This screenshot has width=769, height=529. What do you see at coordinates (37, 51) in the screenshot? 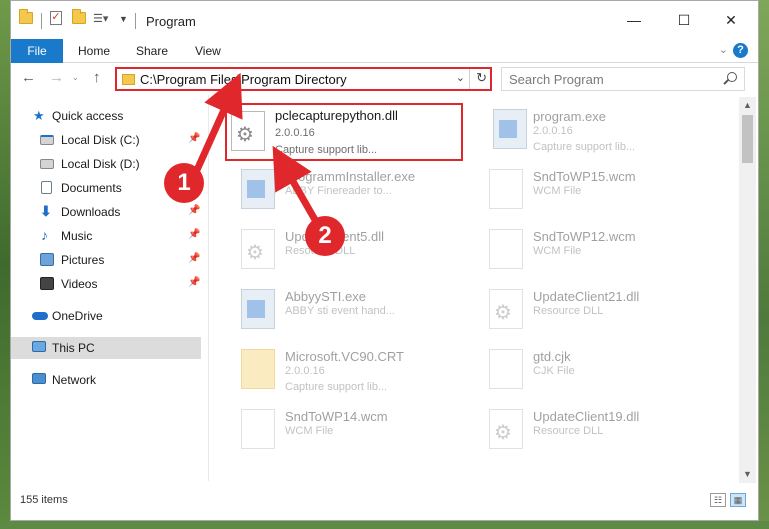
I see `tab-file: File` at bounding box center [37, 51].